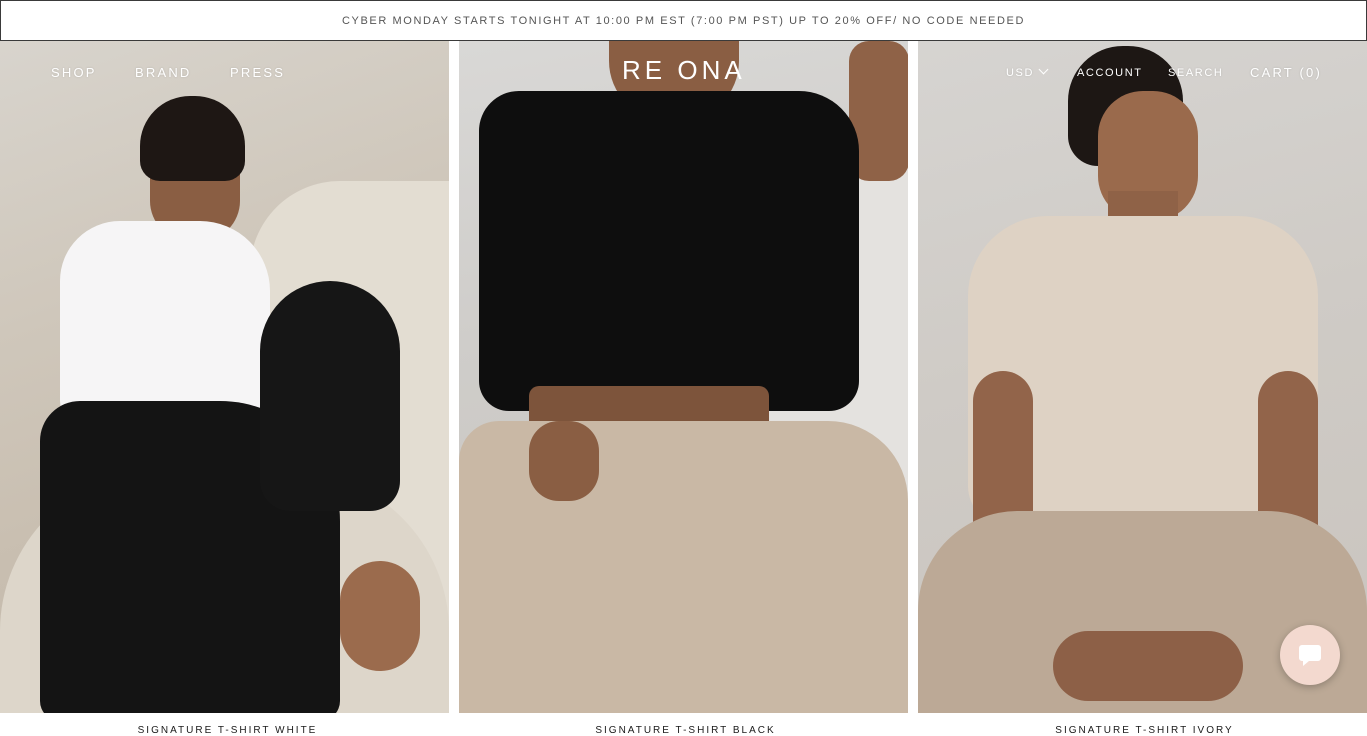 This screenshot has width=1367, height=736. I want to click on nav-shop-link: SHOP, so click(74, 72).